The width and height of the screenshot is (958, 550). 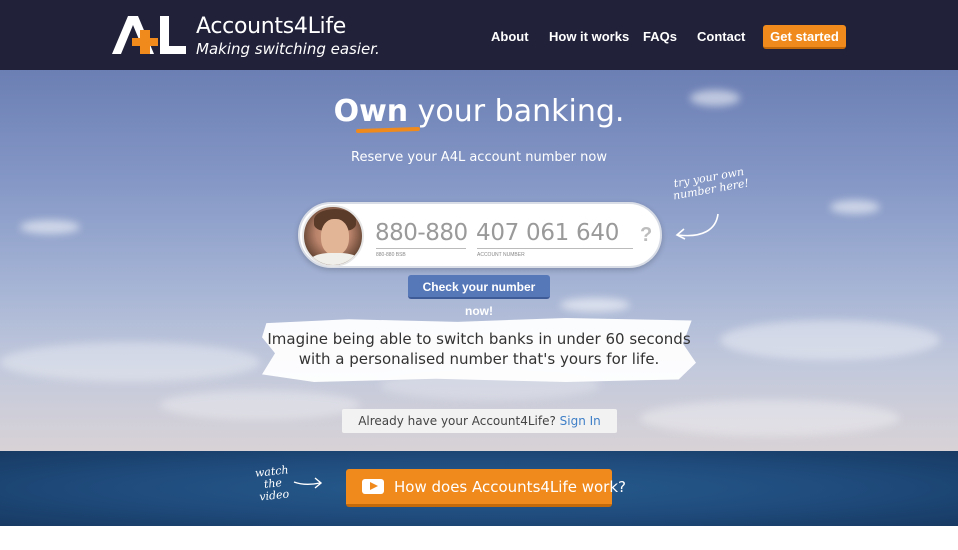 I want to click on signin-prompt: Already have your Account4Life?, so click(x=457, y=421).